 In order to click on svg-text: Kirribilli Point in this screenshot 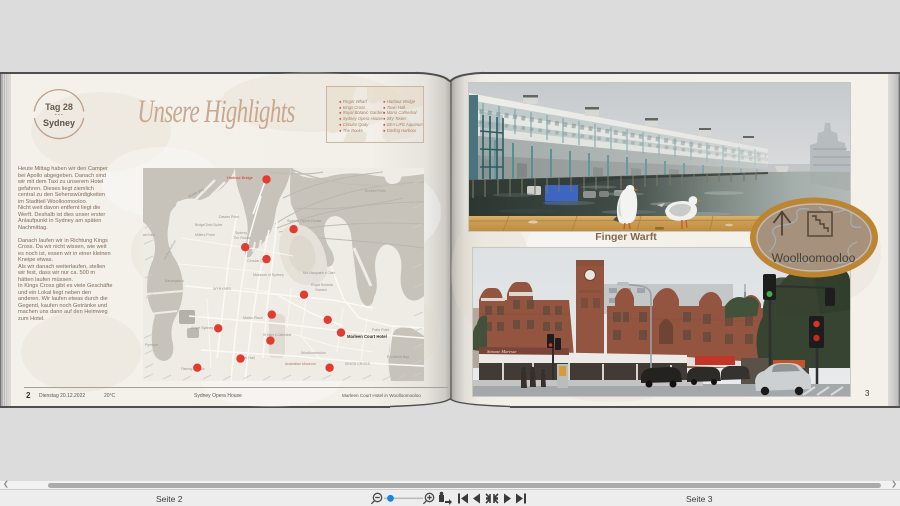, I will do `click(375, 191)`.